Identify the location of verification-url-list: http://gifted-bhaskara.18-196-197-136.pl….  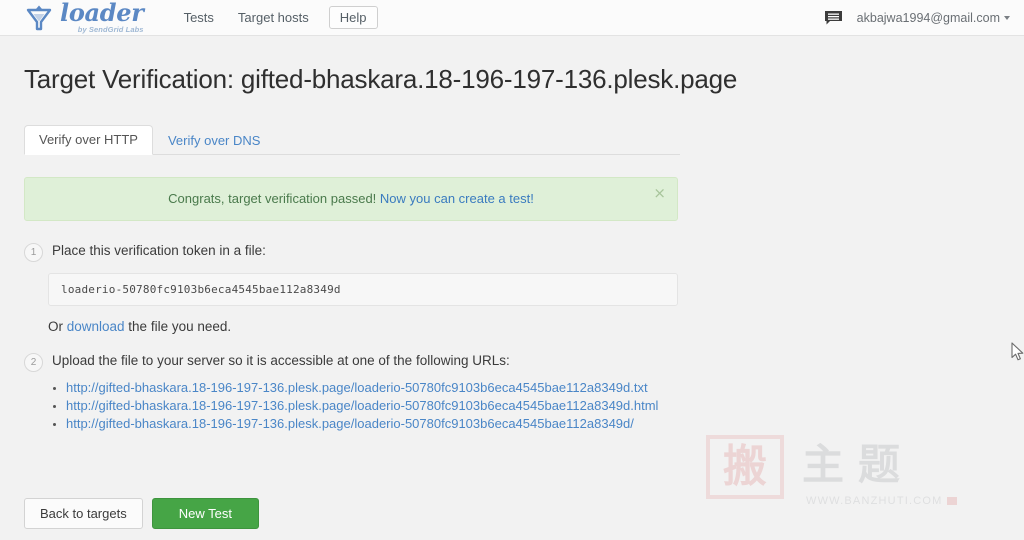
(512, 405).